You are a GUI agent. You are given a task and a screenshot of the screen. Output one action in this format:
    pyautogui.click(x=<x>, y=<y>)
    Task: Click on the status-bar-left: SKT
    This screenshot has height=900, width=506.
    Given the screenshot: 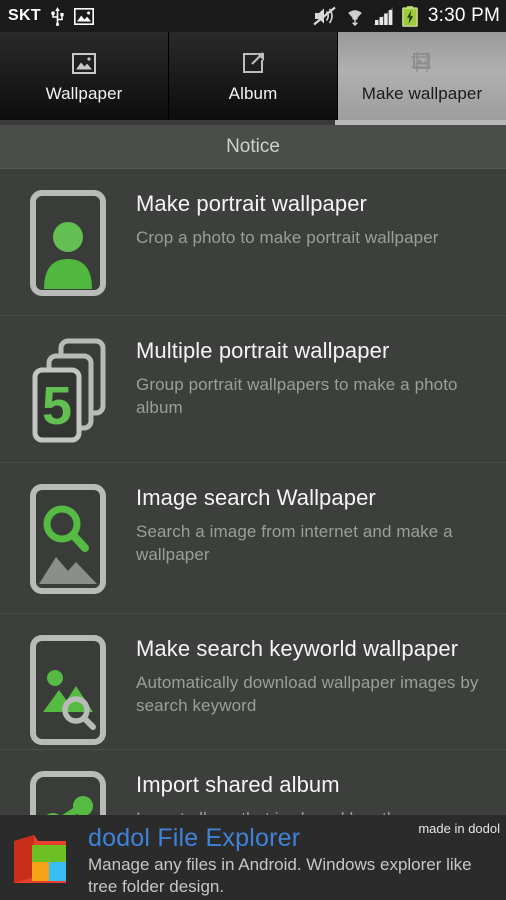 What is the action you would take?
    pyautogui.click(x=51, y=16)
    